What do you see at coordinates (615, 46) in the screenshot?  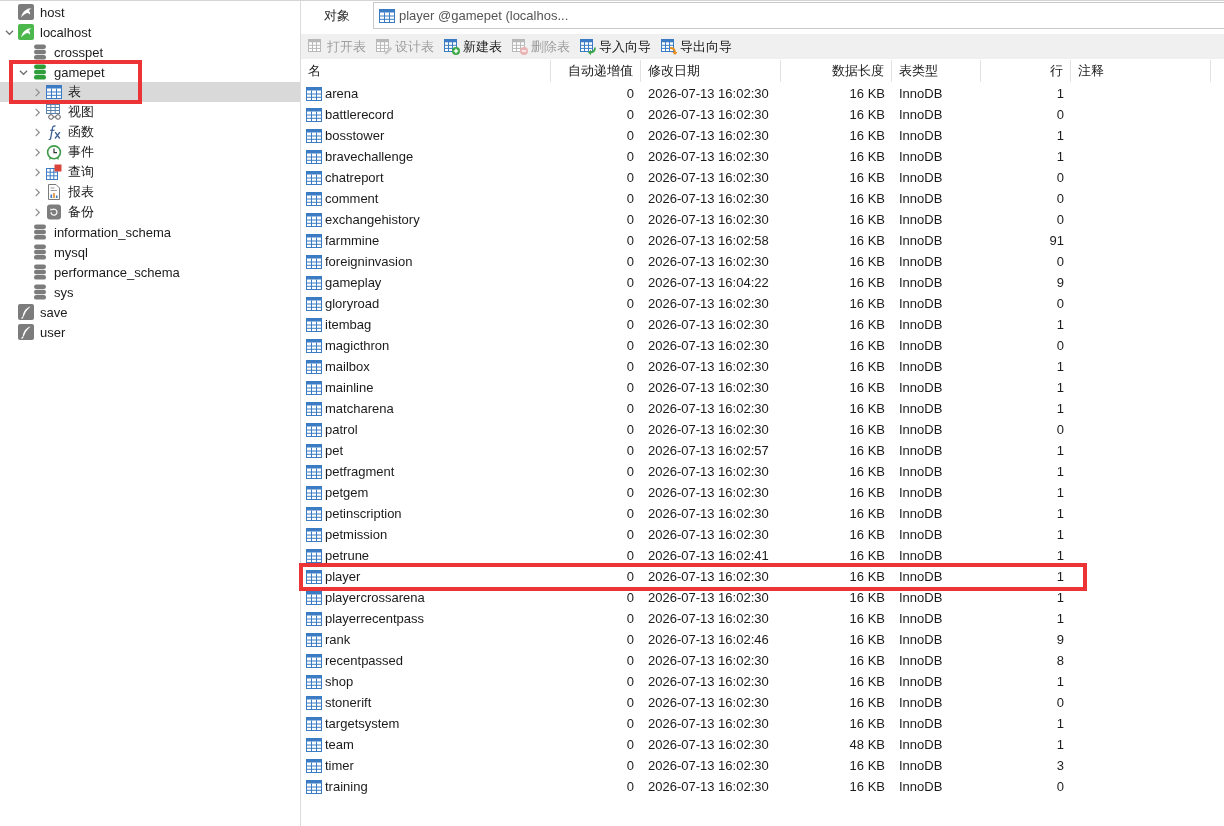 I see `import-table-button: 导入向导` at bounding box center [615, 46].